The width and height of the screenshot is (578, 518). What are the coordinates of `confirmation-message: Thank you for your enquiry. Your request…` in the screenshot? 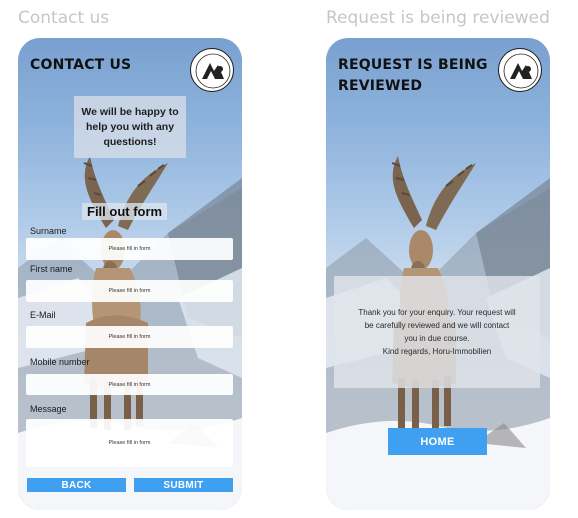 It's located at (437, 332).